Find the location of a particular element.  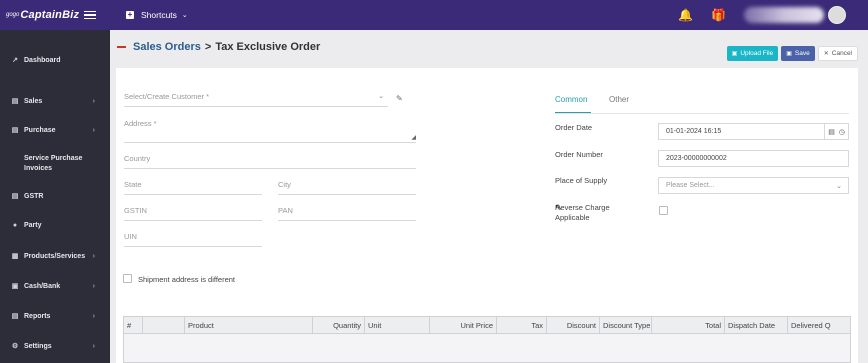

place-of-supply-label: Place of Supply is located at coordinates (581, 180).